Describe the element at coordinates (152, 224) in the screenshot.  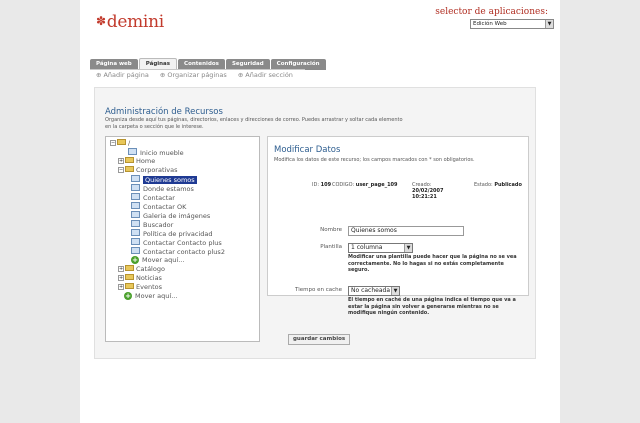
I see `tree-item: Buscador` at that location.